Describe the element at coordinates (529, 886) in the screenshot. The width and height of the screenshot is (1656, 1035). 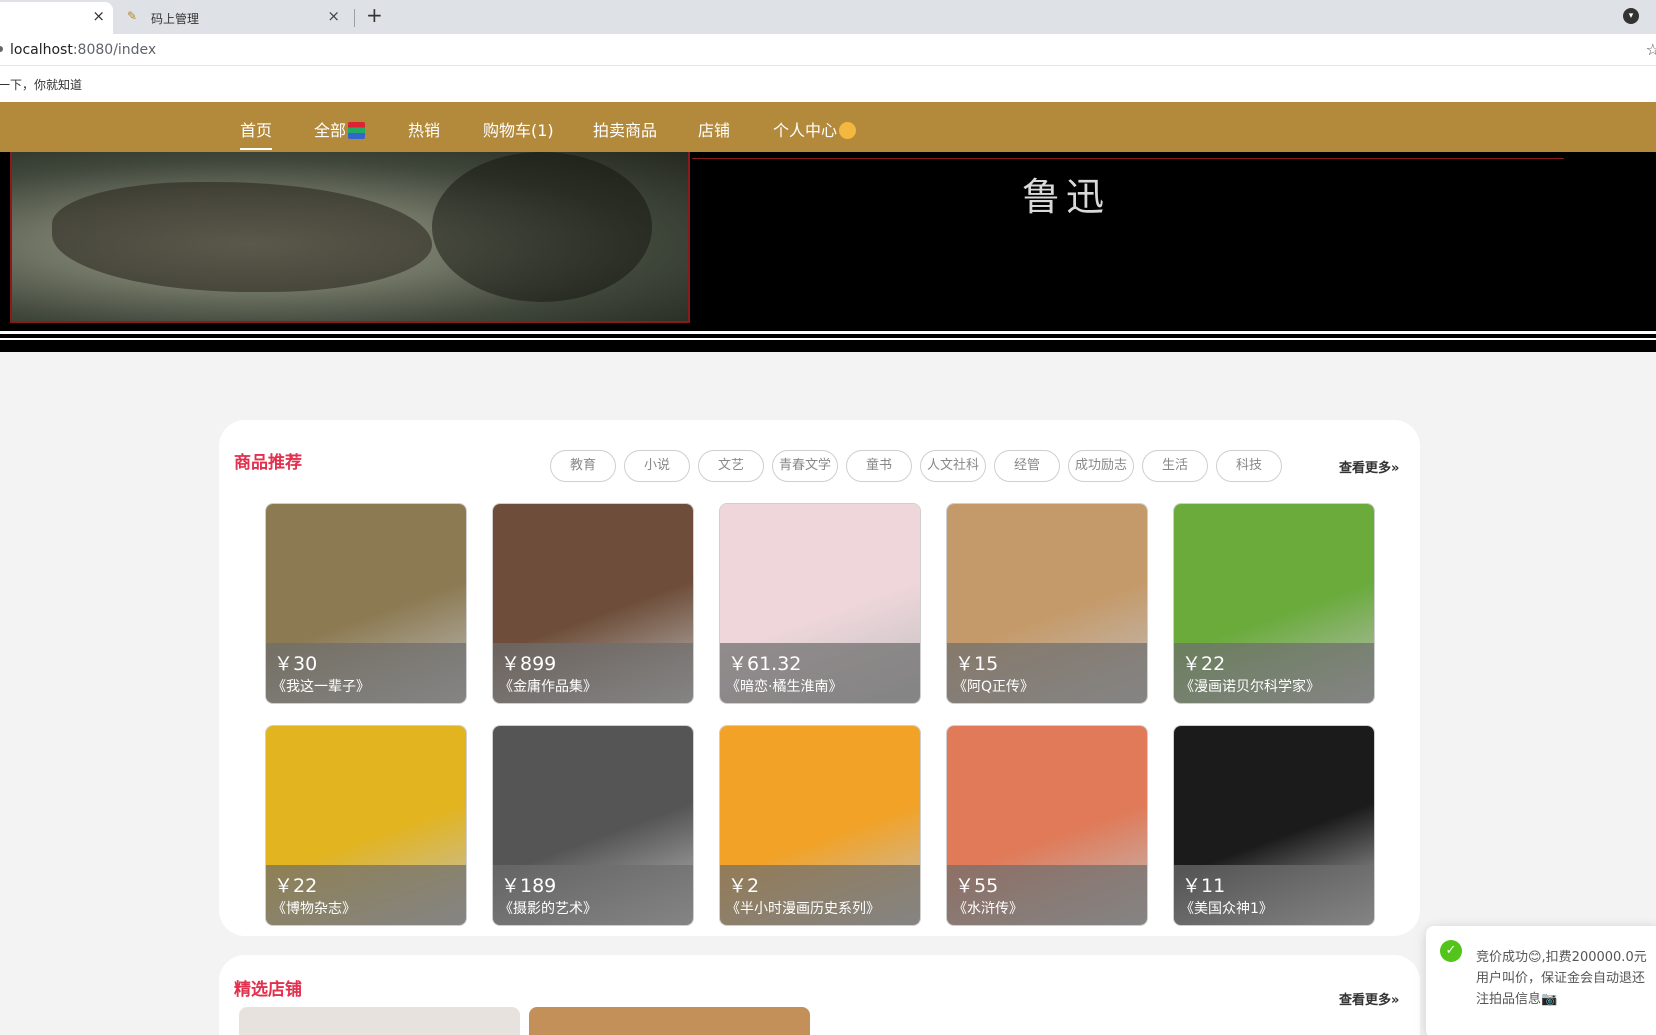
I see `product-price: ￥189` at that location.